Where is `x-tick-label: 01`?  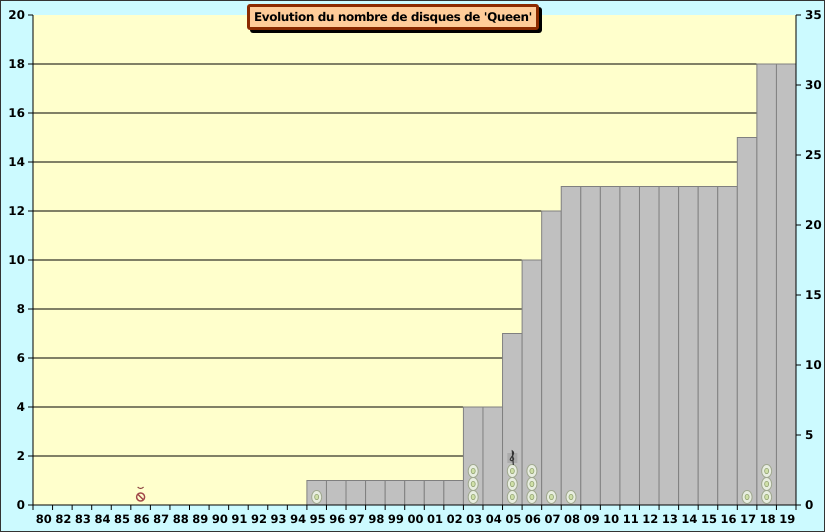
x-tick-label: 01 is located at coordinates (435, 519).